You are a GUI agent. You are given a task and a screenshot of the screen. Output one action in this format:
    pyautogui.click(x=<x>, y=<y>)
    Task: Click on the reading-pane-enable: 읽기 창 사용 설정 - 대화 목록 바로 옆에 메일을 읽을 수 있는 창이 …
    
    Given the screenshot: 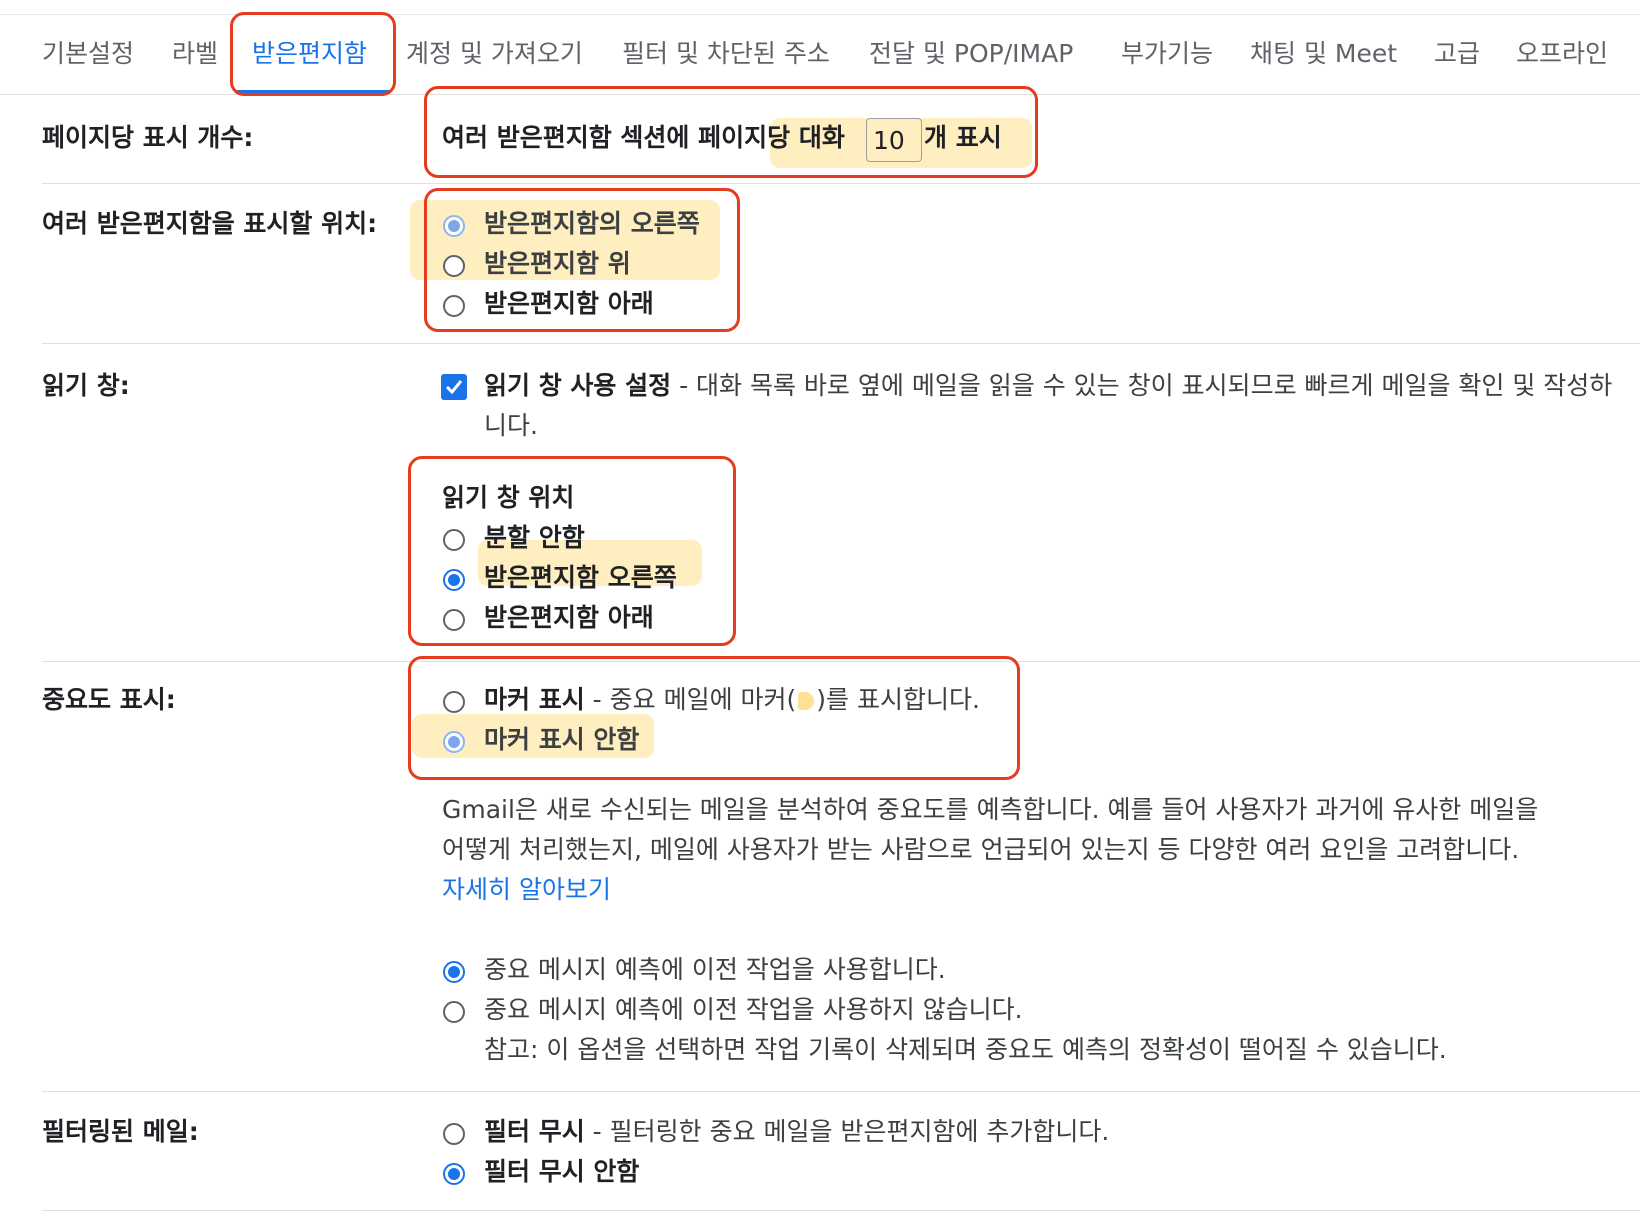 What is the action you would take?
    pyautogui.click(x=1048, y=386)
    